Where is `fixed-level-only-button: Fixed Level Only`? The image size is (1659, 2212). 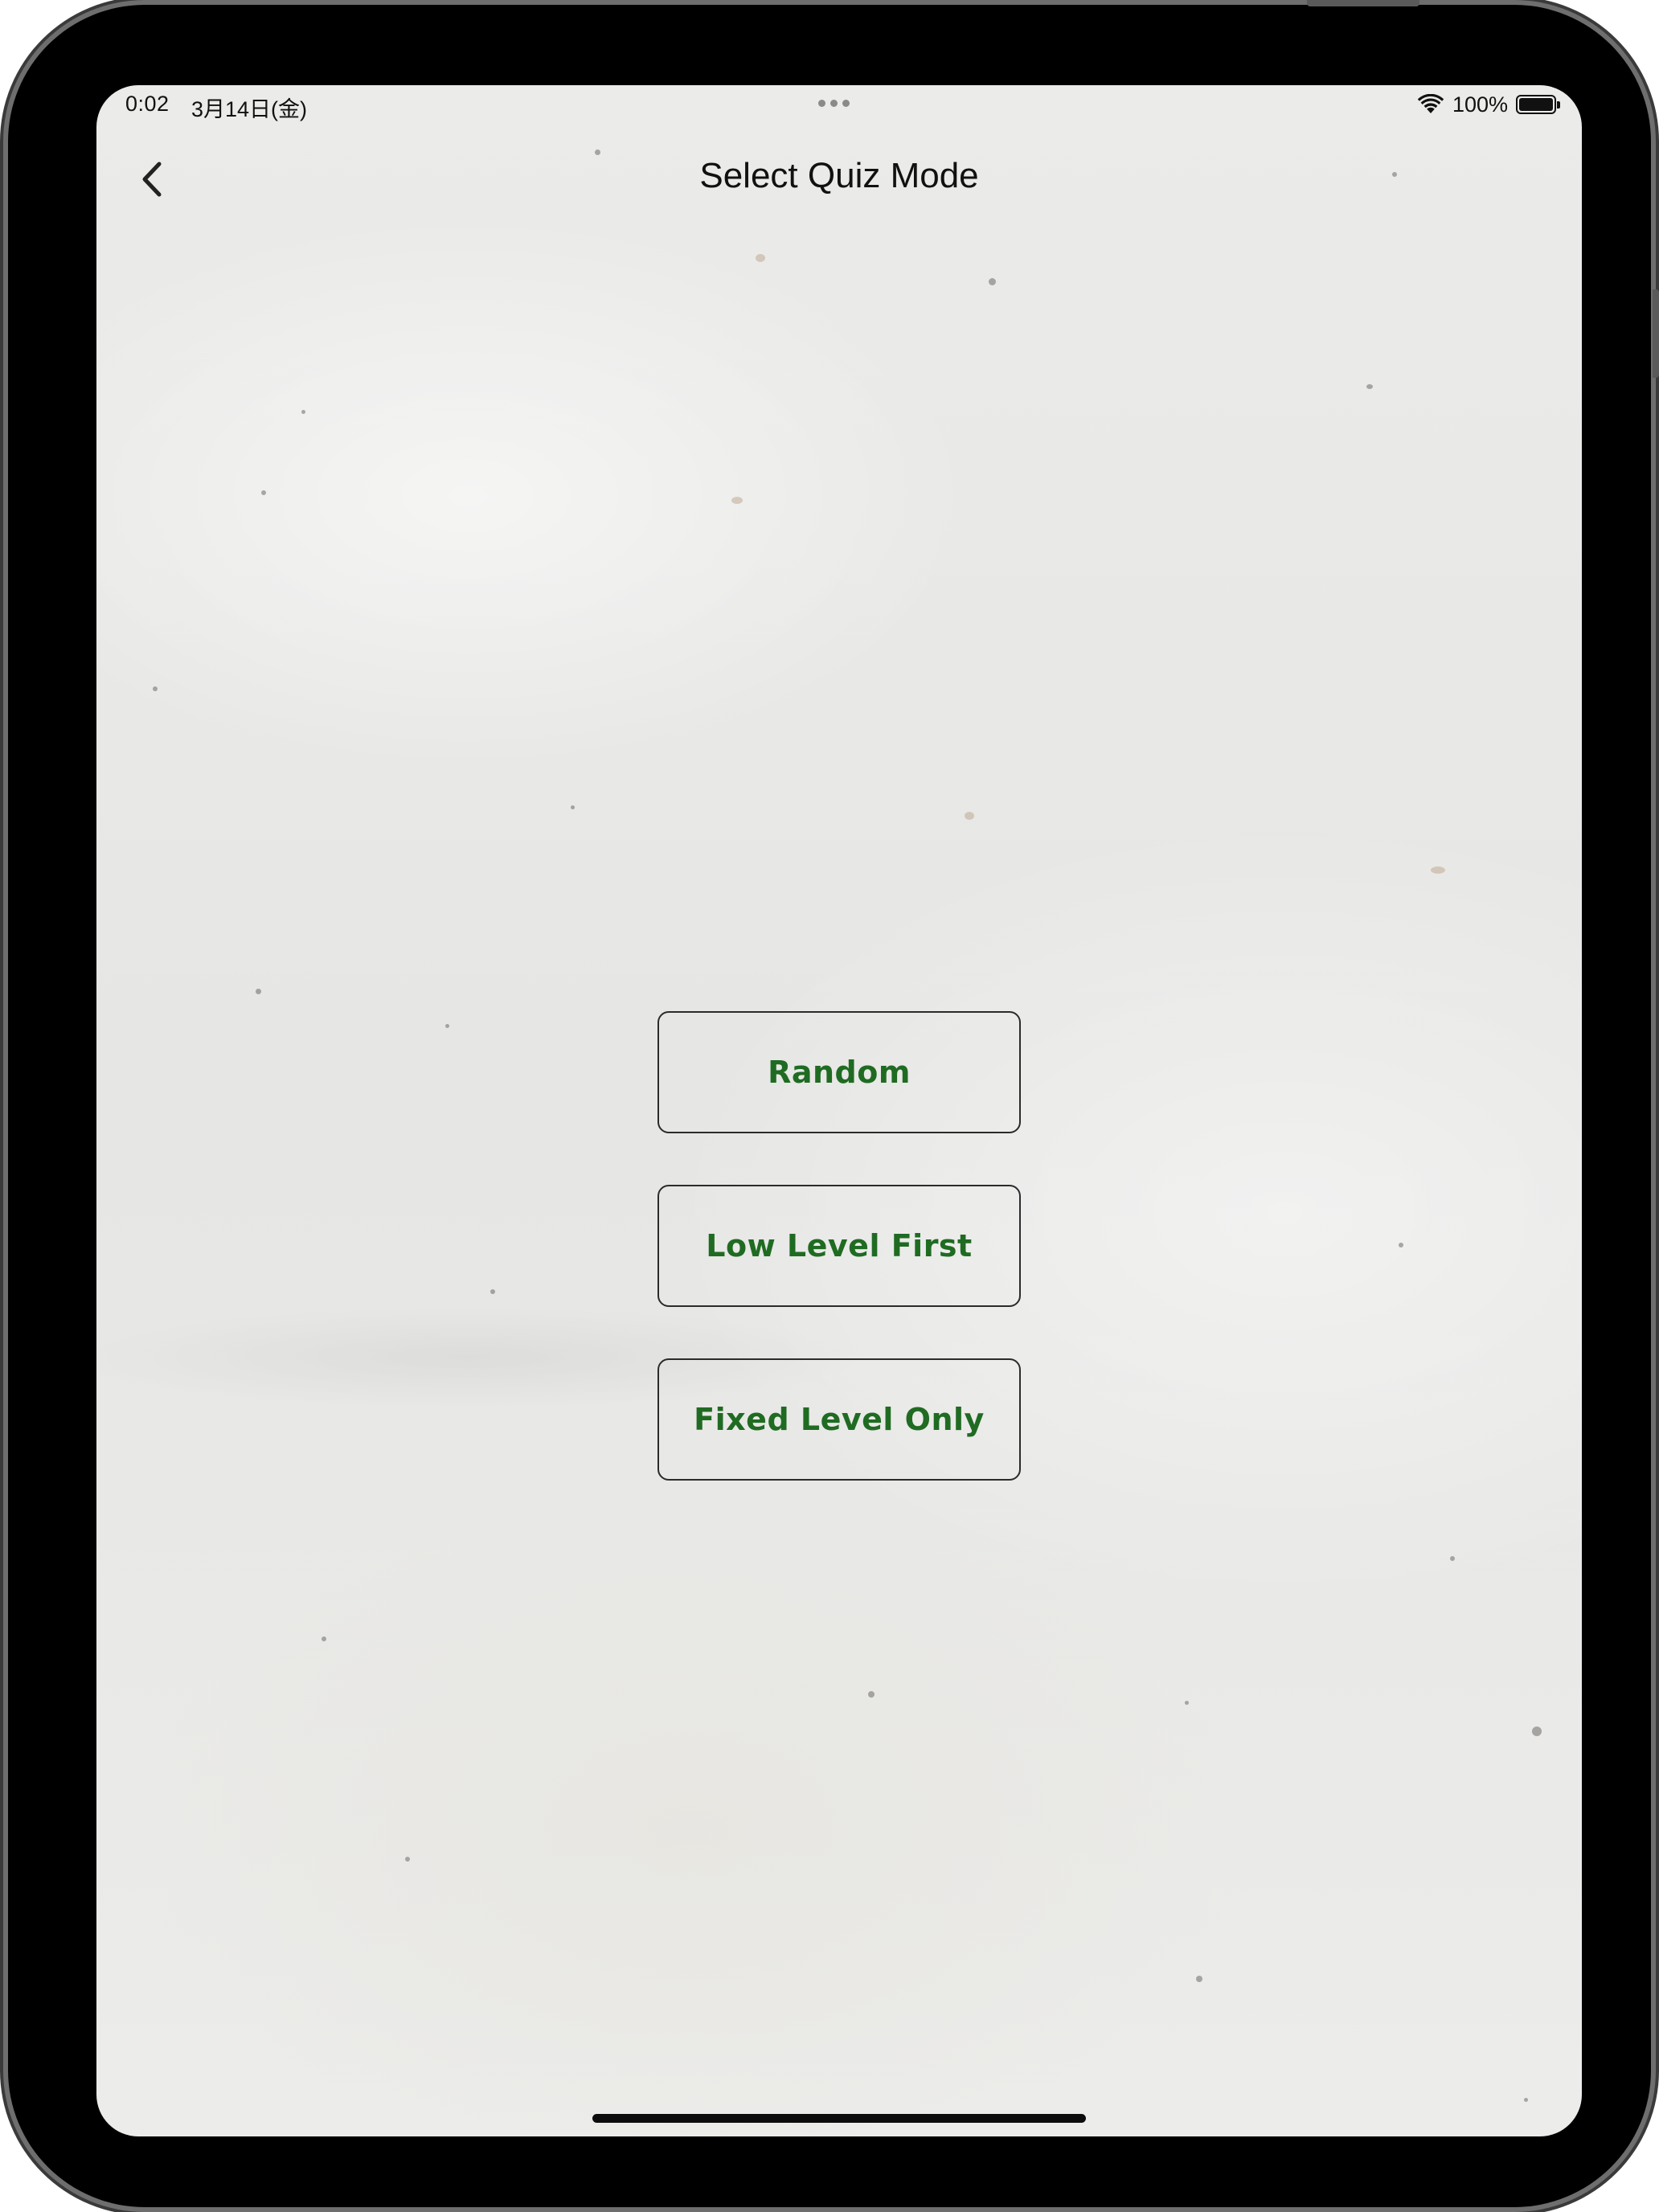
fixed-level-only-button: Fixed Level Only is located at coordinates (839, 1419).